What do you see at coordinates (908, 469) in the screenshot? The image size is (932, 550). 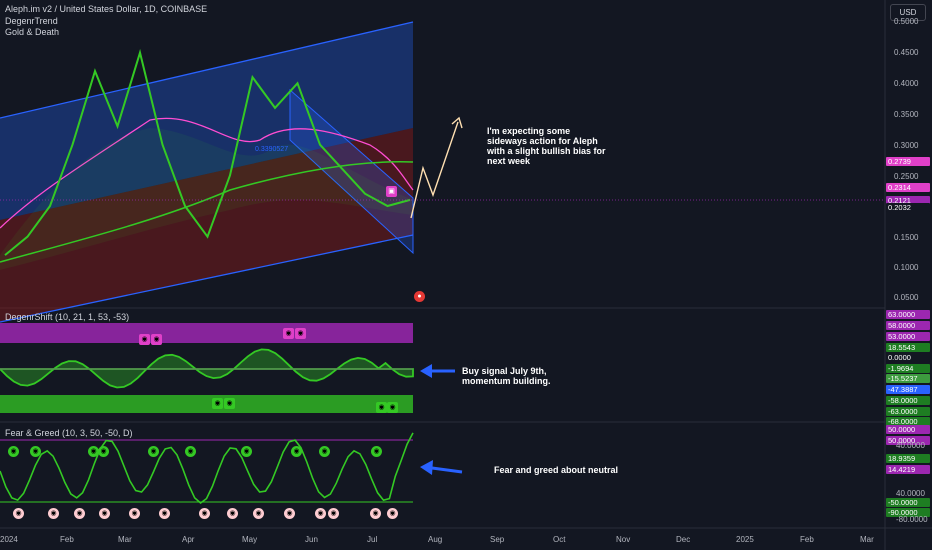 I see `fg-axis-label: 14.4219` at bounding box center [908, 469].